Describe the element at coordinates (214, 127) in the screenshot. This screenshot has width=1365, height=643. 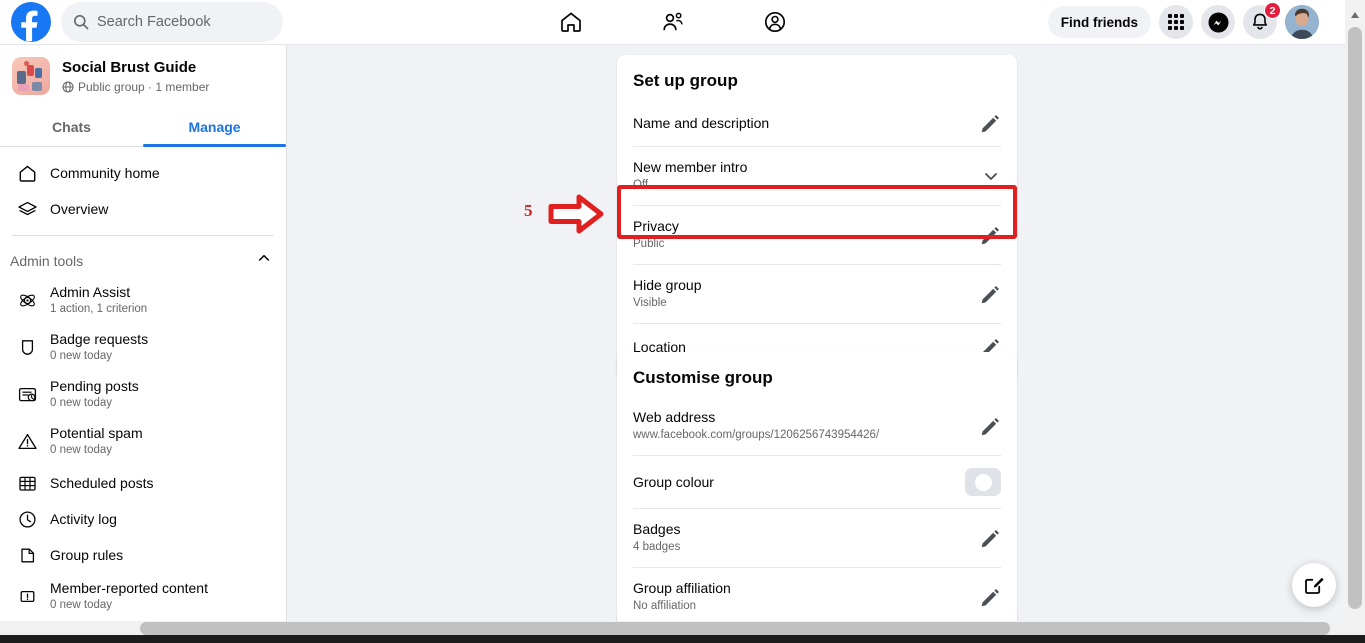
I see `tab-manage: Manage` at that location.